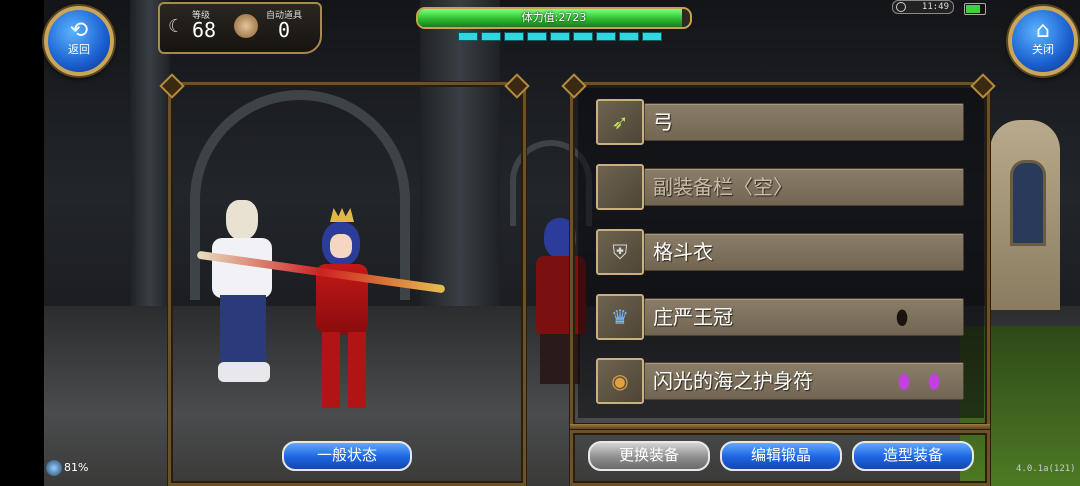 This screenshot has width=1080, height=486. What do you see at coordinates (1043, 49) in the screenshot?
I see `close-label: 关闭` at bounding box center [1043, 49].